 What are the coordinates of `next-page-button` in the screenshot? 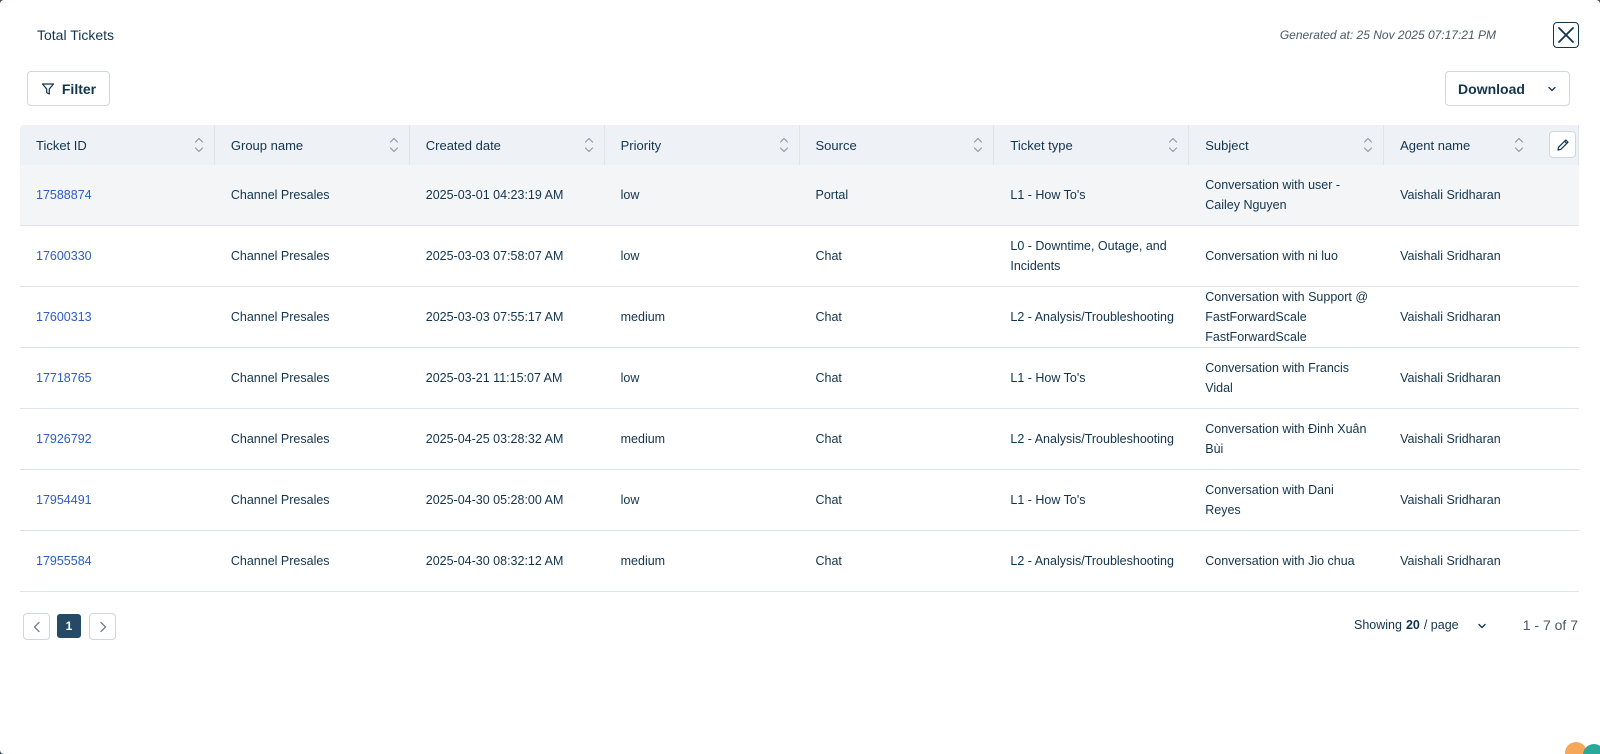 It's located at (102, 626).